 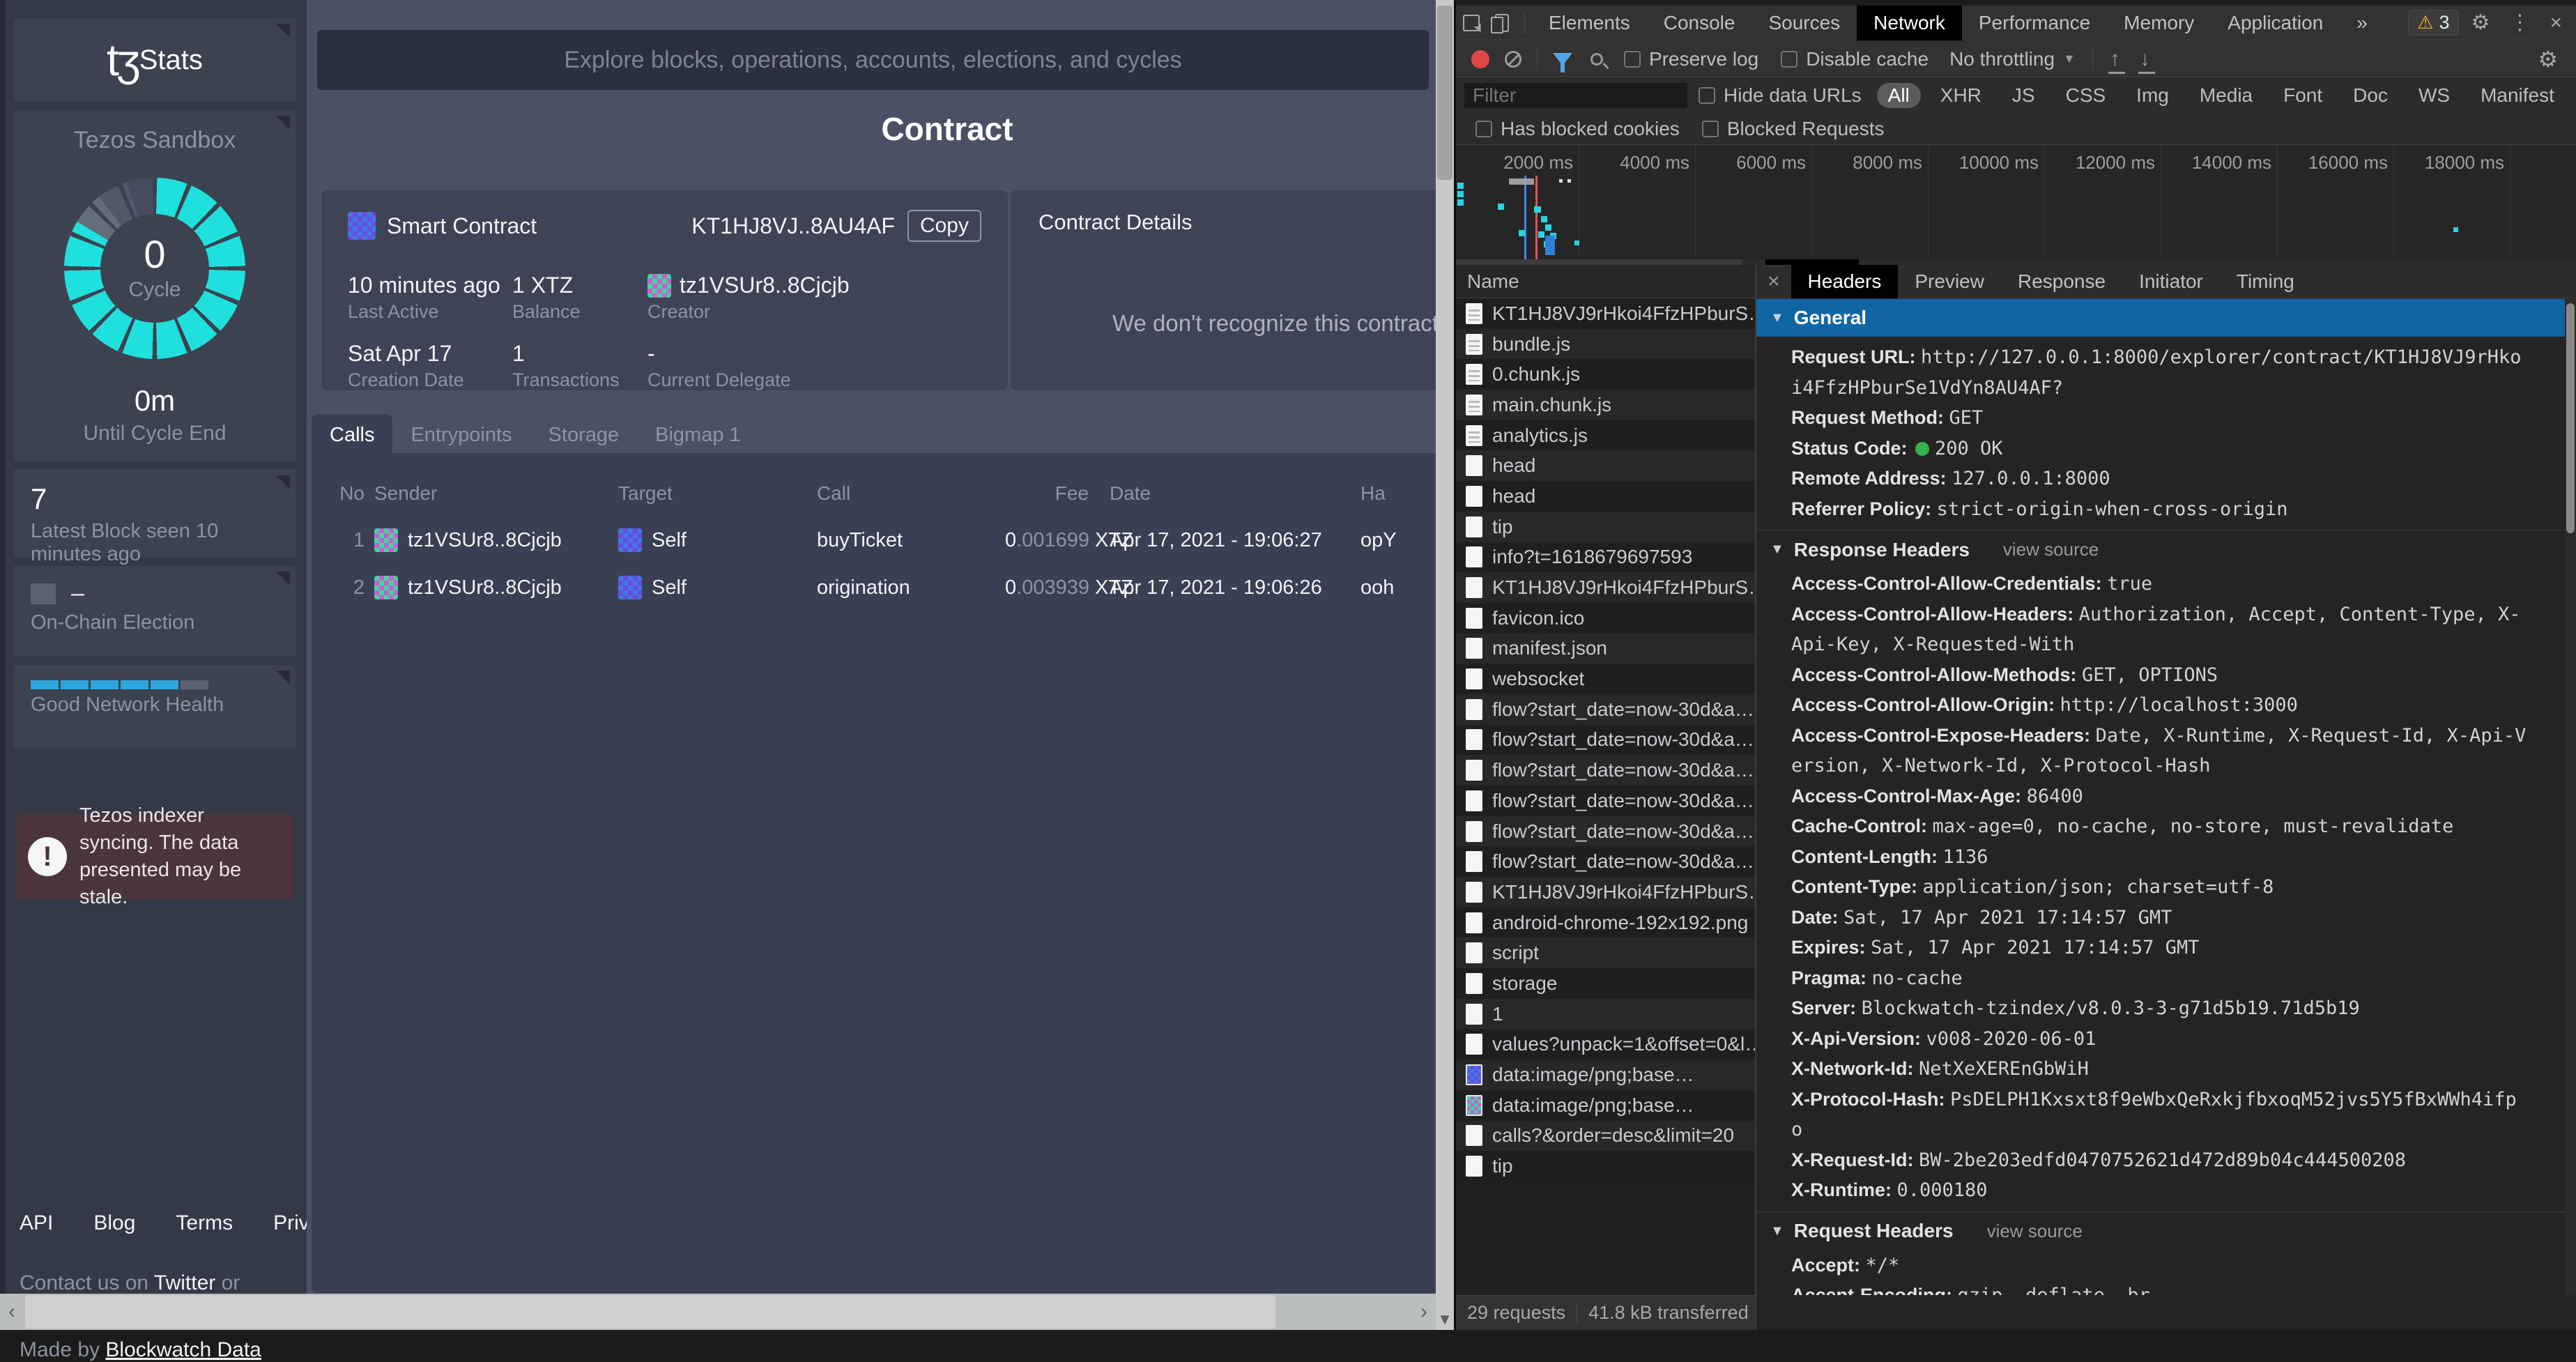 I want to click on footer-link: Terms, so click(x=205, y=1223).